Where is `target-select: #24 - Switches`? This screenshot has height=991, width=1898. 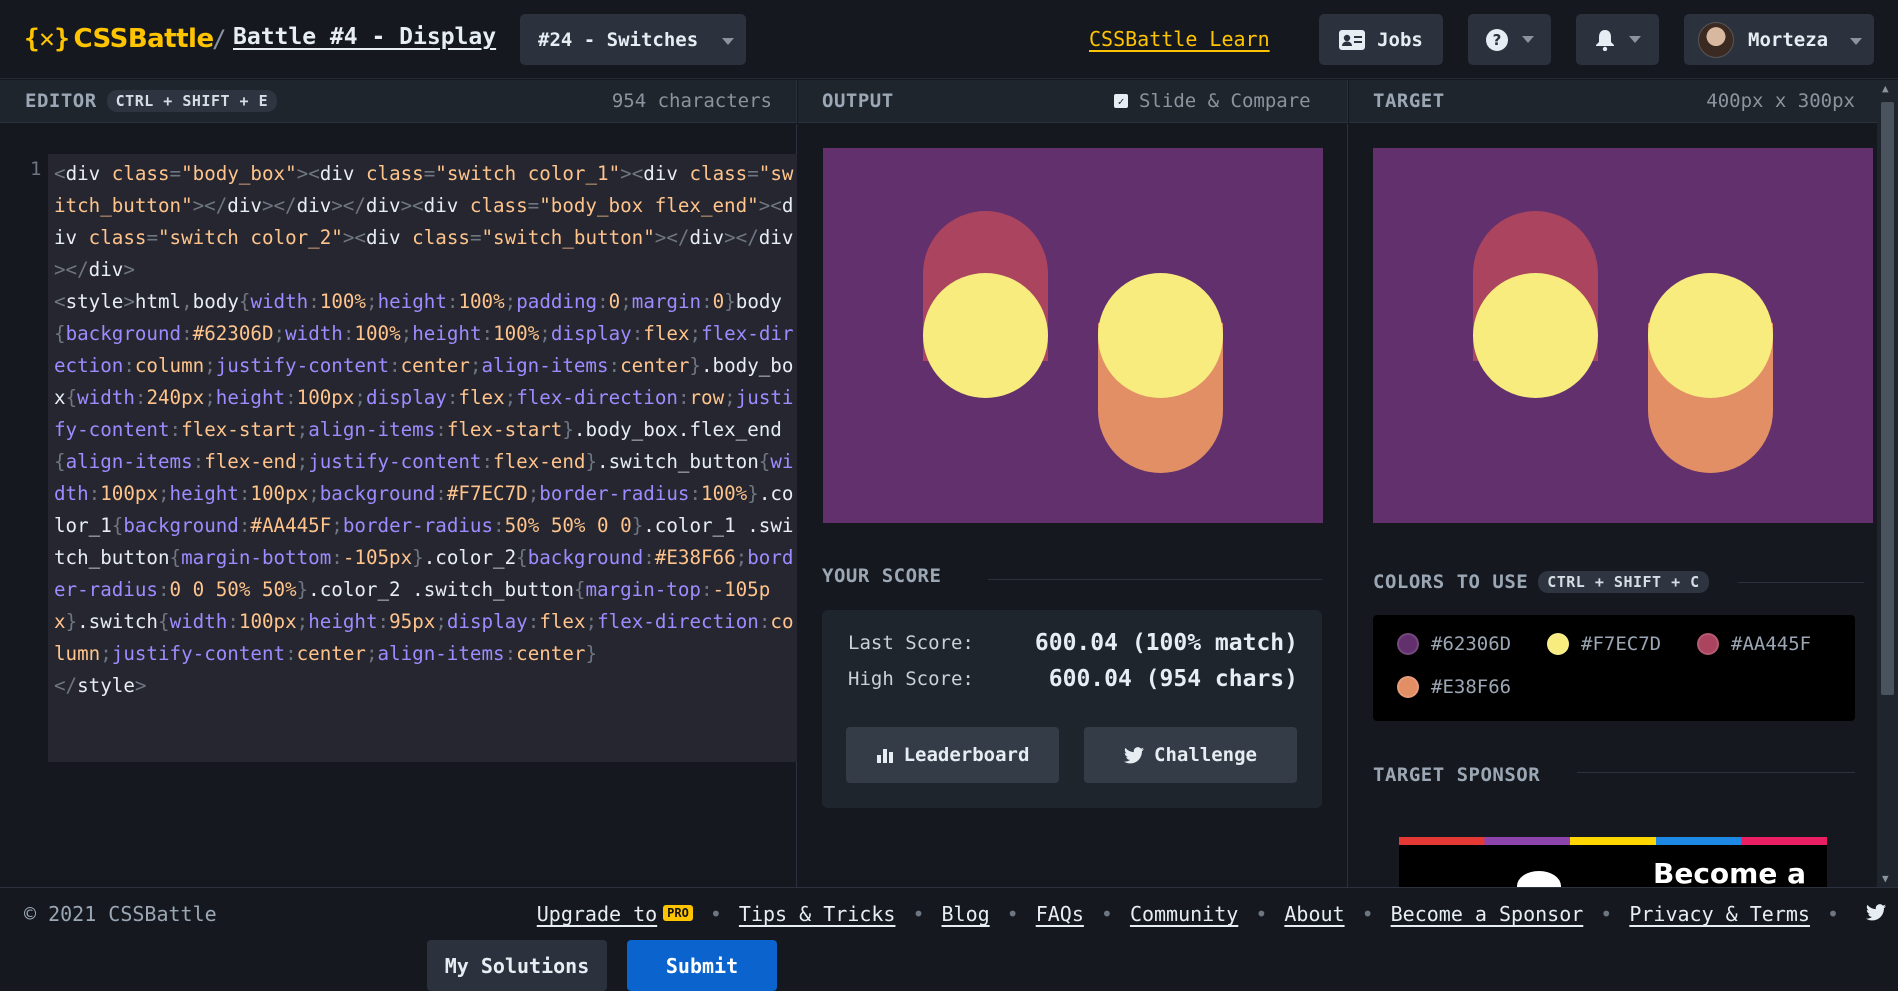 target-select: #24 - Switches is located at coordinates (633, 39).